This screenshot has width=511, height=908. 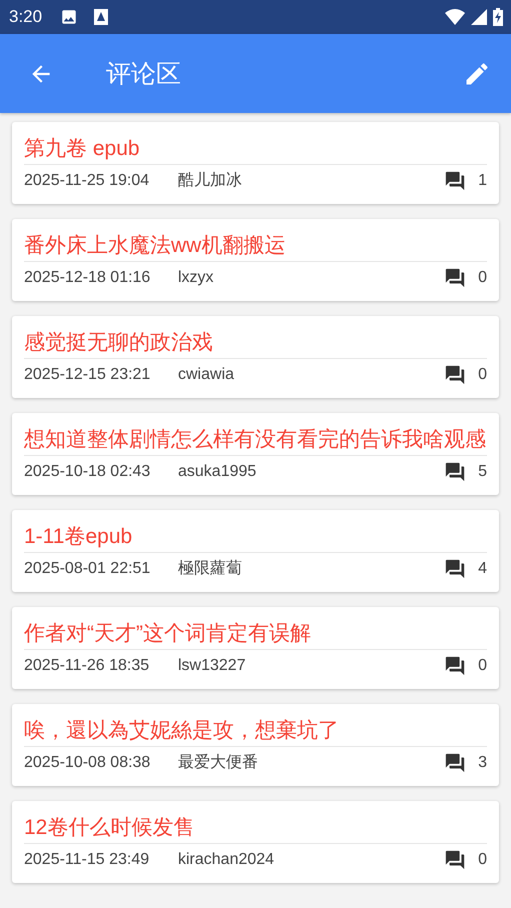 I want to click on post-title: 1-11卷epub, so click(x=255, y=537).